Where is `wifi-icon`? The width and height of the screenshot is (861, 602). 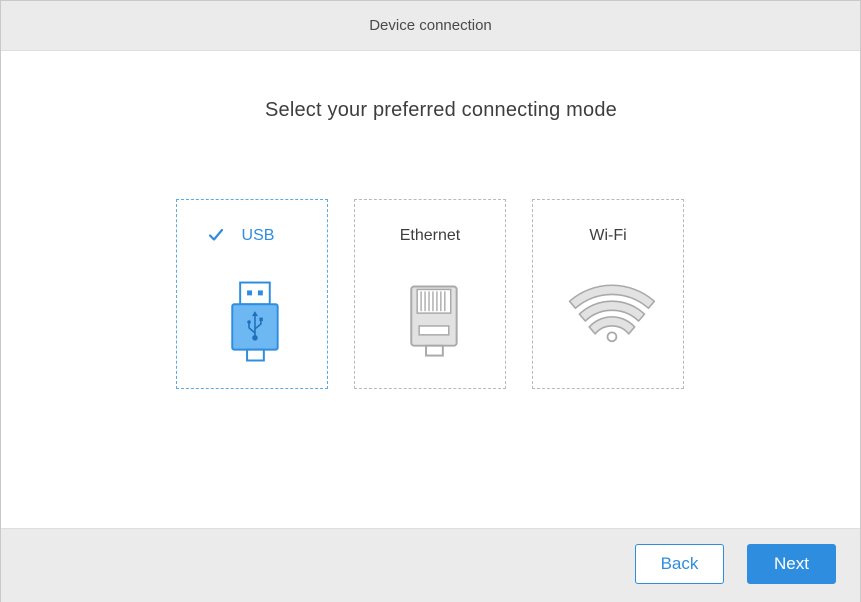
wifi-icon is located at coordinates (612, 313).